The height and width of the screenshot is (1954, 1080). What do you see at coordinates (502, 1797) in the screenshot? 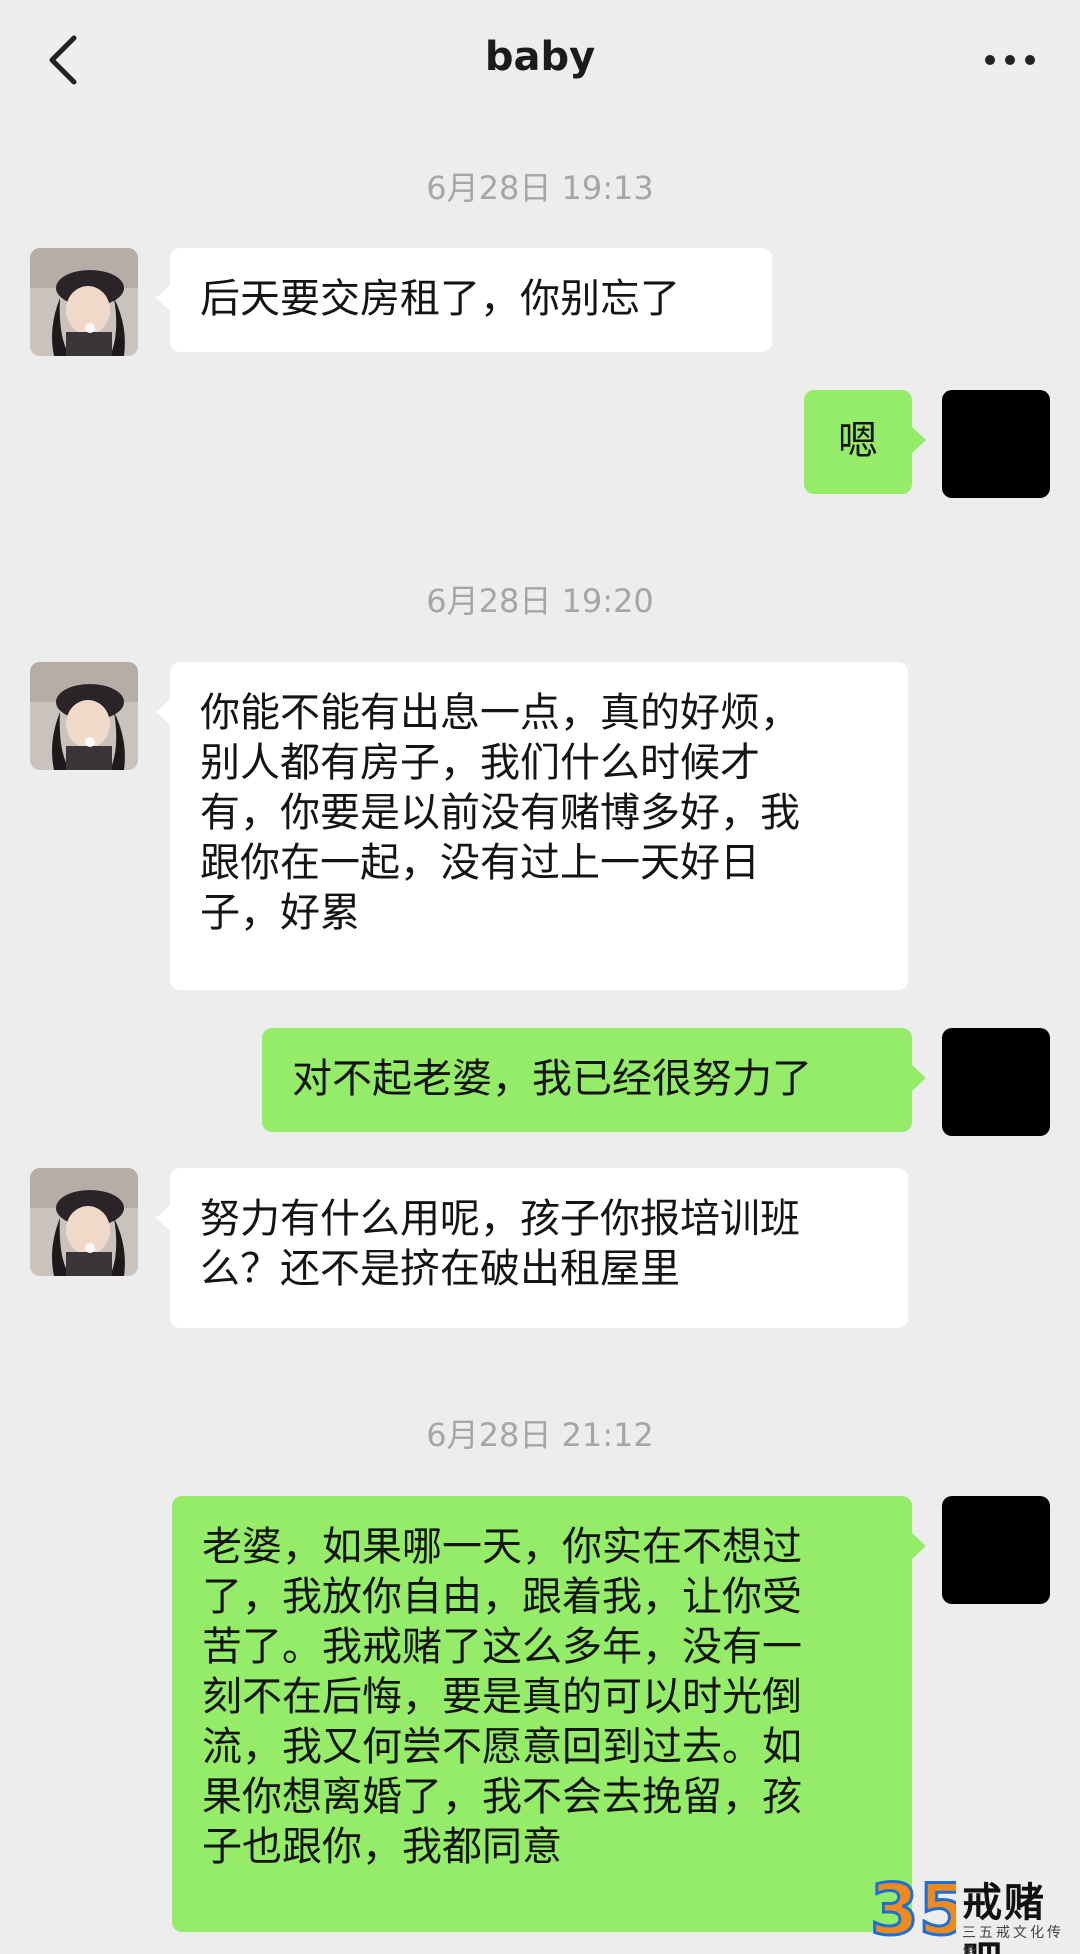
I see `message-line: 果你想离婚了，我不会去挽留，孩` at bounding box center [502, 1797].